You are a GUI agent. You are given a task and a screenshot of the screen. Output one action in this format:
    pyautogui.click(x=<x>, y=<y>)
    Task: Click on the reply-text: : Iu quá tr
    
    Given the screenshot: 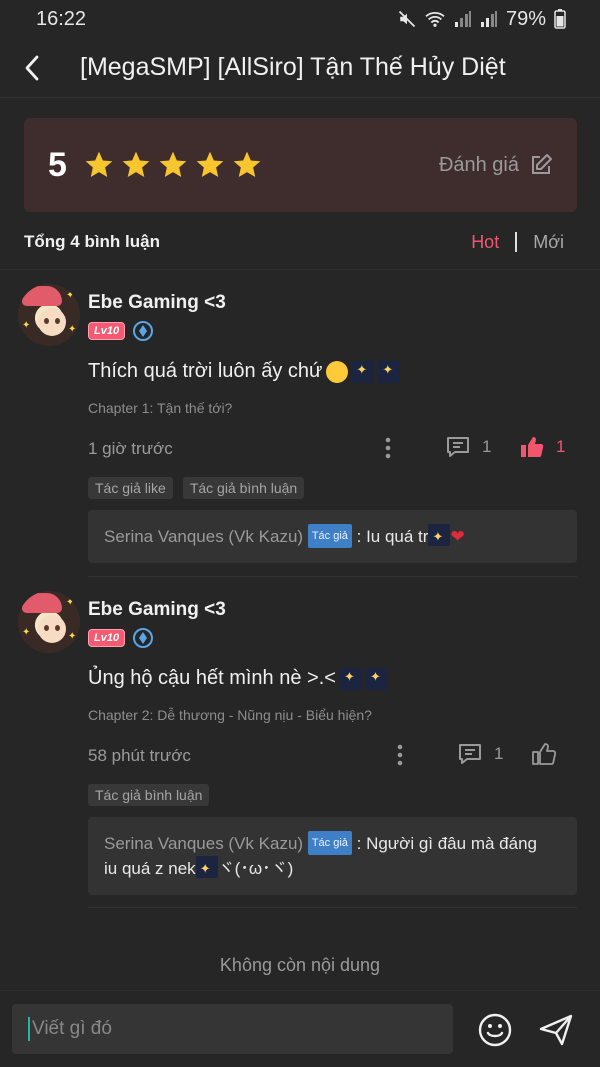 What is the action you would take?
    pyautogui.click(x=392, y=536)
    